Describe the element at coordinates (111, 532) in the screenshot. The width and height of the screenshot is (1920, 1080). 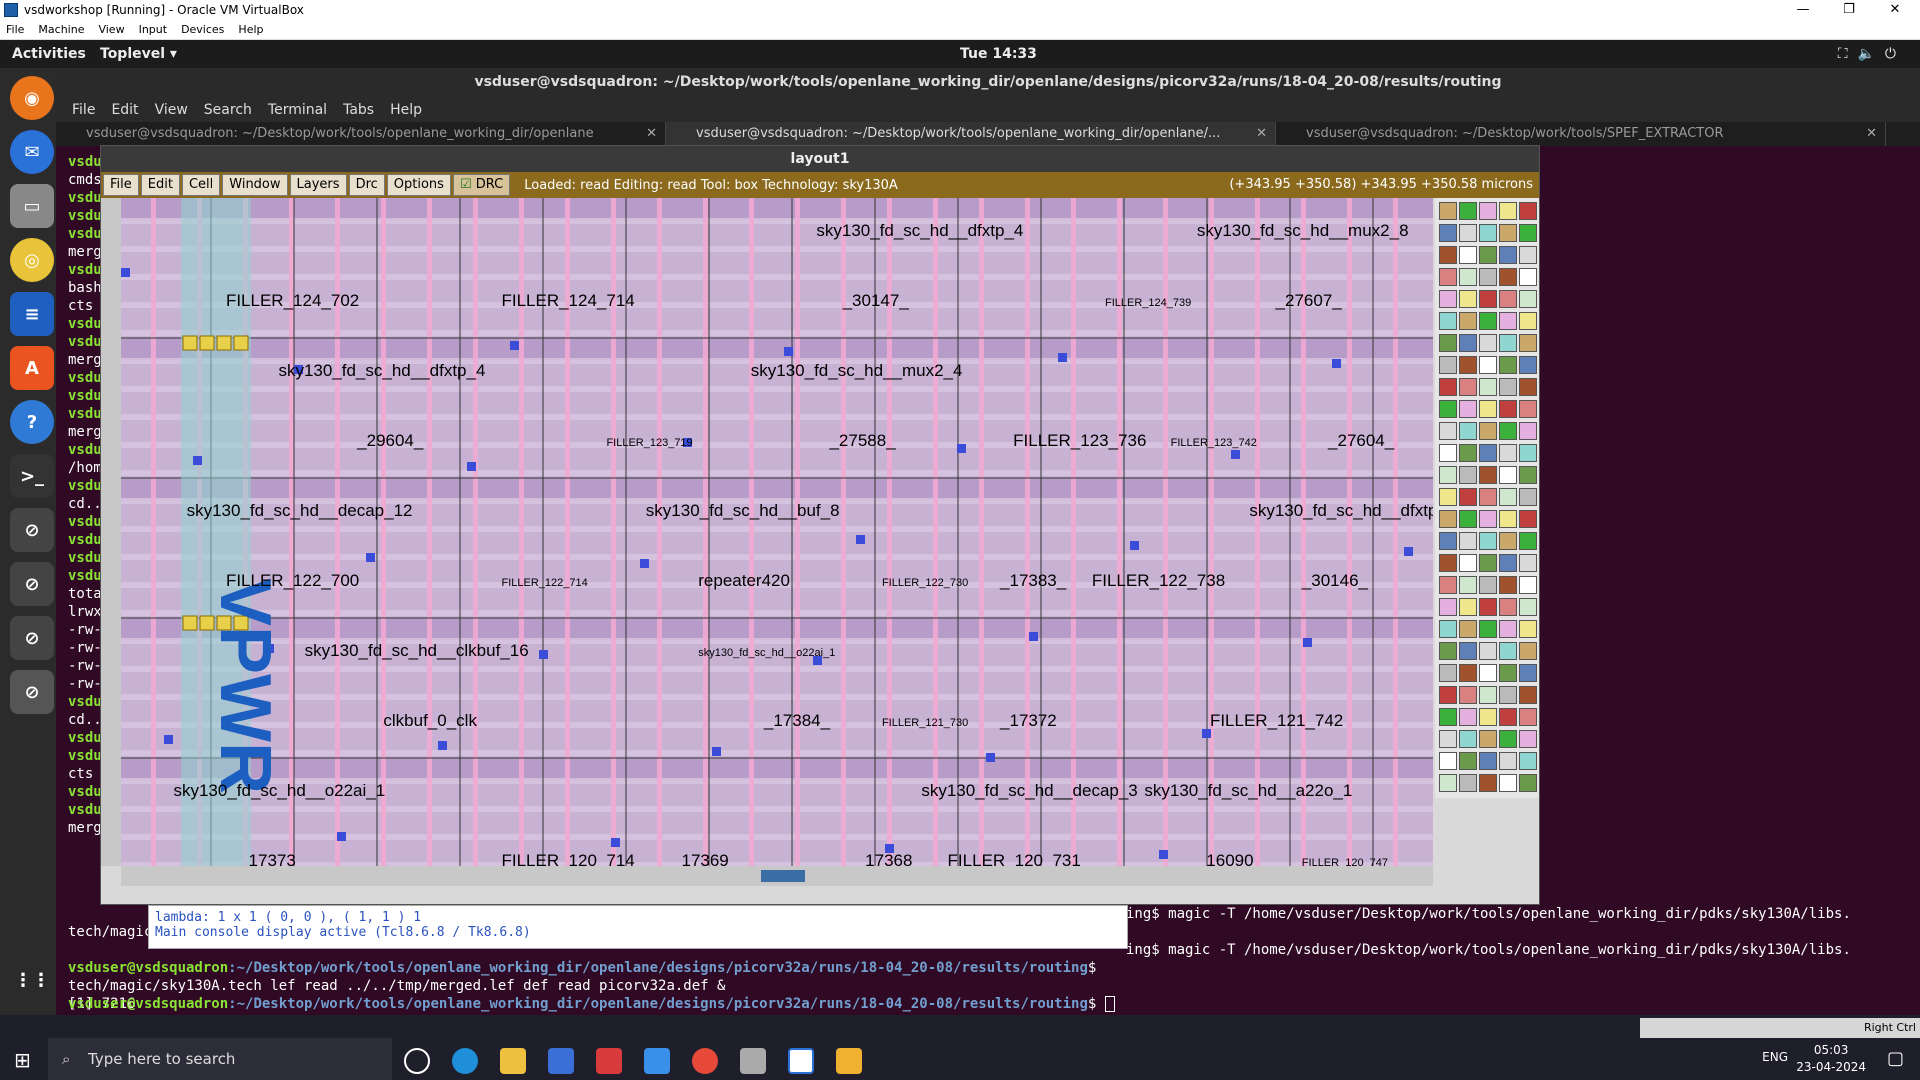
I see `vertical-scrollbar` at that location.